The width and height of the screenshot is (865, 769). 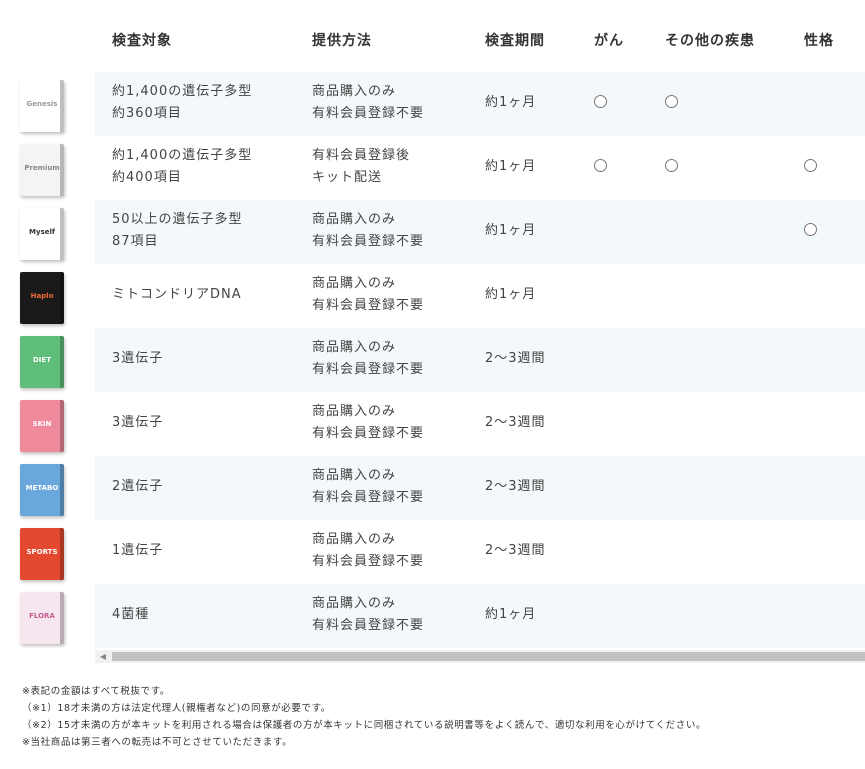 I want to click on footnote: ※当社商品は第三者への転売は不可とさせていただきます。, so click(x=157, y=742).